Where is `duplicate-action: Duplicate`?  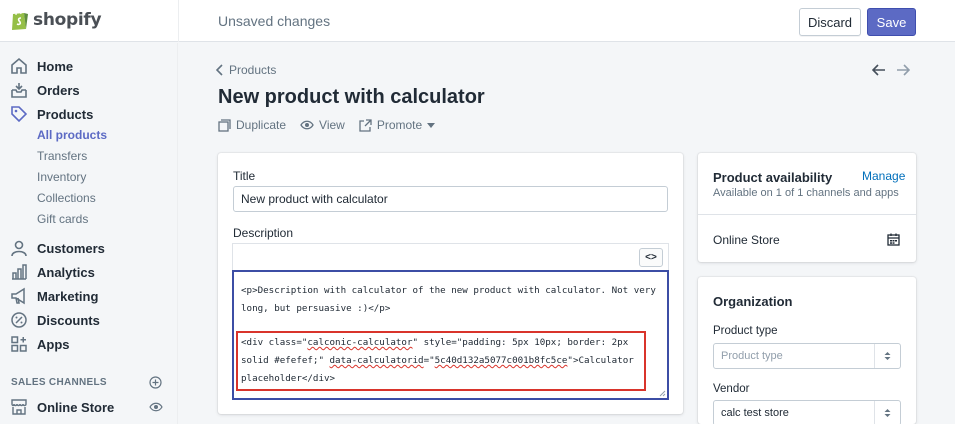
duplicate-action: Duplicate is located at coordinates (252, 125).